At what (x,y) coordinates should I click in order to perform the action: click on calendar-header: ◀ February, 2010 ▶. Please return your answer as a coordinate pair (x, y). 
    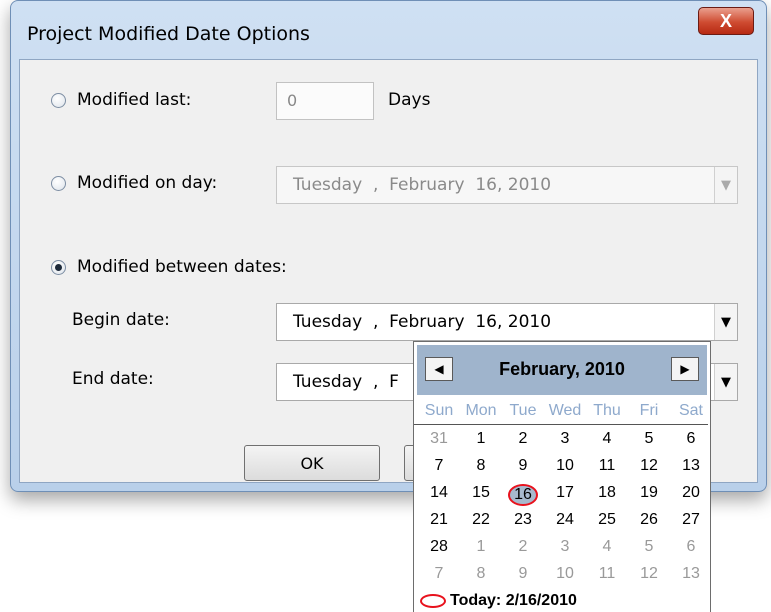
    Looking at the image, I should click on (562, 370).